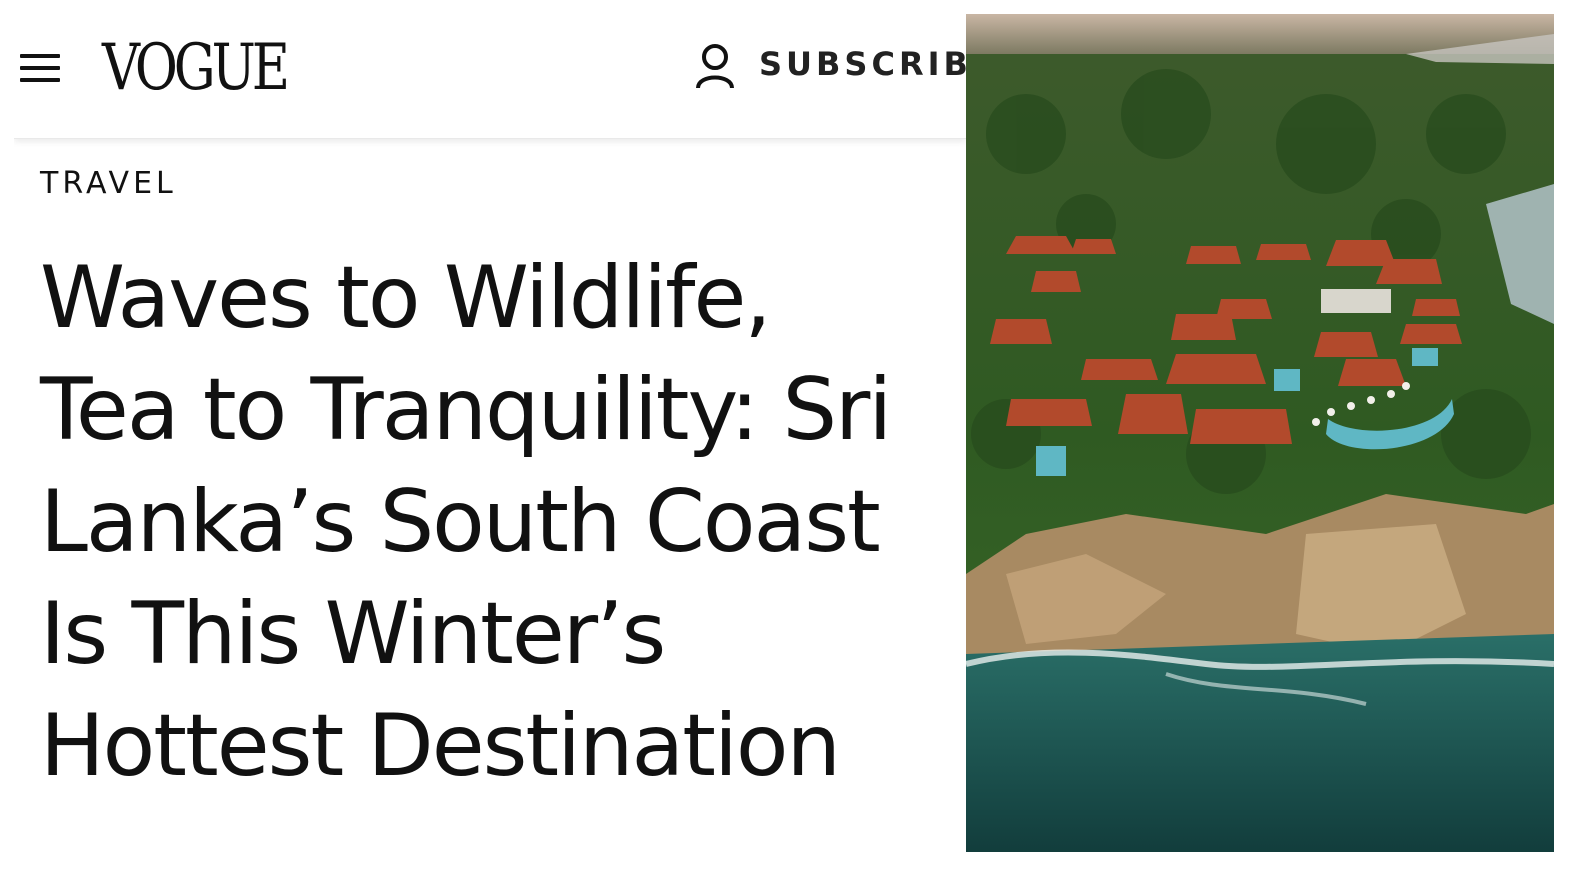 The height and width of the screenshot is (892, 1588). I want to click on headline-line: Hottest Destination, so click(440, 746).